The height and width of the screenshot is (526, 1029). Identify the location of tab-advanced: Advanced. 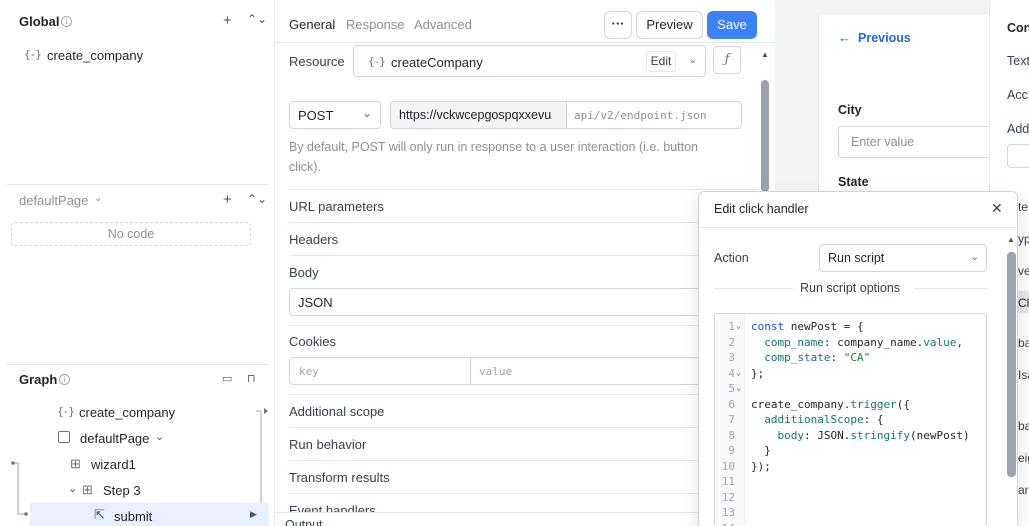
(443, 24).